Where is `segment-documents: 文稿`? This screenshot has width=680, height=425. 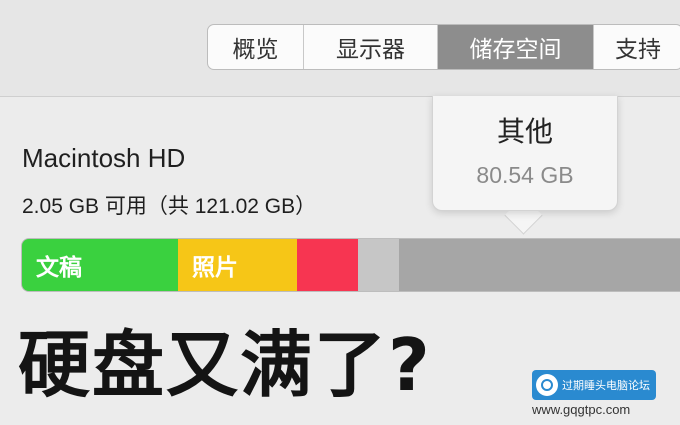 segment-documents: 文稿 is located at coordinates (100, 265).